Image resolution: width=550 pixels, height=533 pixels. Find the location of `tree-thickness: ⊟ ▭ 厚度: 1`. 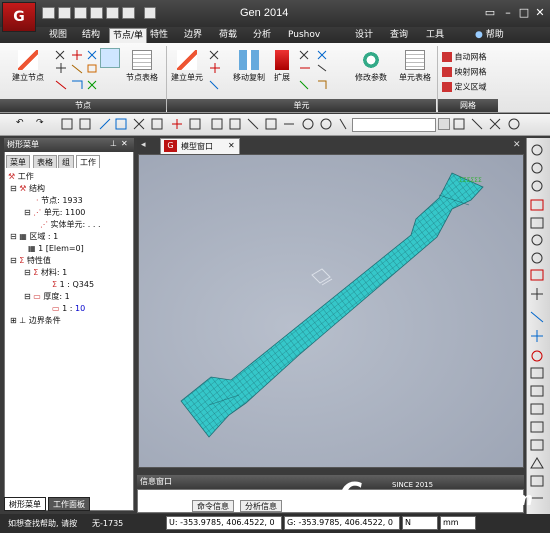

tree-thickness: ⊟ ▭ 厚度: 1 is located at coordinates (47, 297).